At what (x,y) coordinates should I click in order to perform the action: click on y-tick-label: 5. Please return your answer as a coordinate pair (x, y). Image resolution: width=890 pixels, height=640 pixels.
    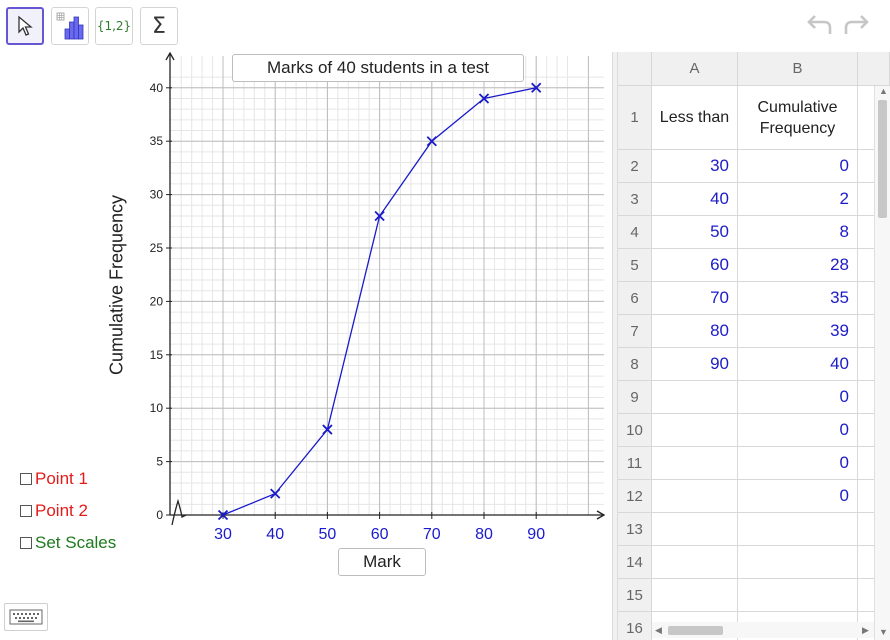
    Looking at the image, I should click on (159, 462).